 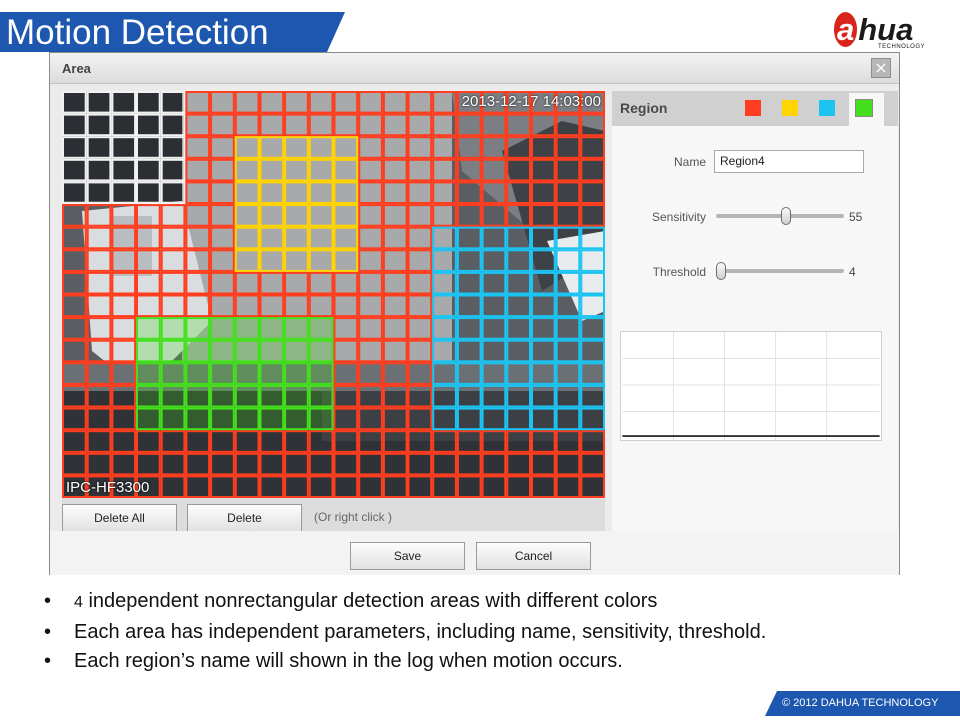 I want to click on sensitivity-slider-thumb, so click(x=786, y=216).